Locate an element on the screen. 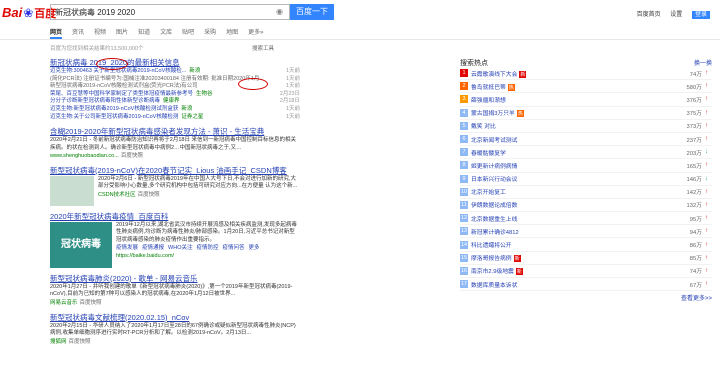 The width and height of the screenshot is (720, 380). hot-title: 数据库质量本诉状 is located at coordinates (580, 284).